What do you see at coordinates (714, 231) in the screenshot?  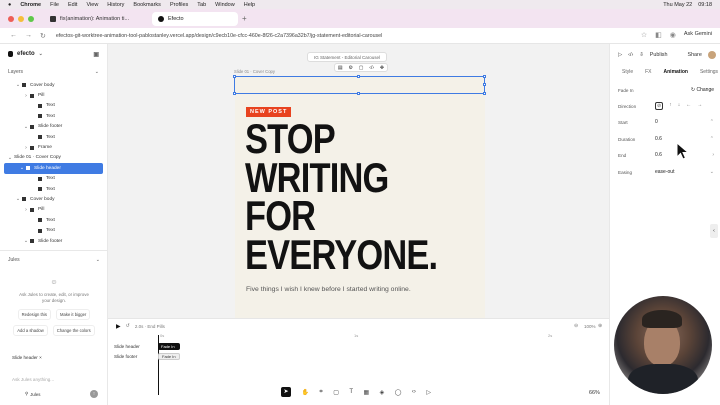 I see `panel-collapse-icon: ‹` at bounding box center [714, 231].